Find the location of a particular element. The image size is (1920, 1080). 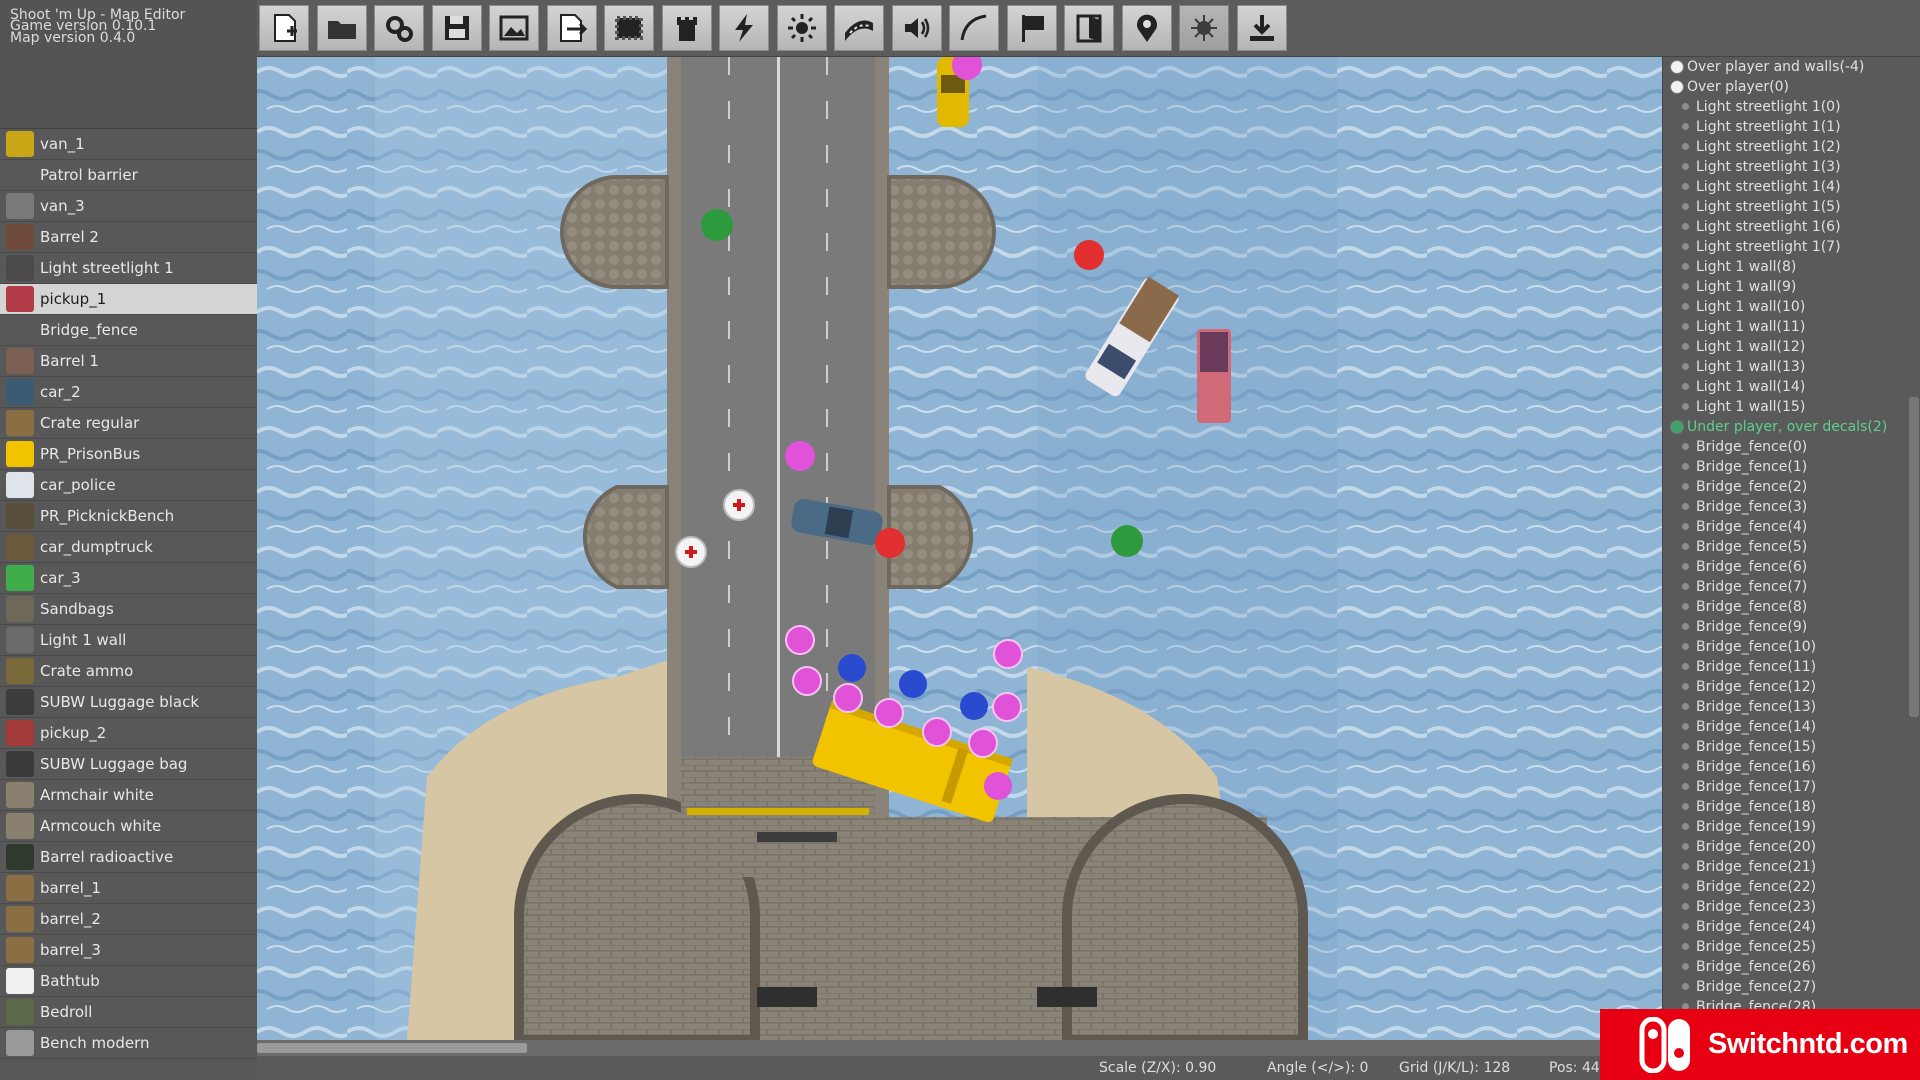

layer-item: Light streetlight 1(7) is located at coordinates (1791, 247).